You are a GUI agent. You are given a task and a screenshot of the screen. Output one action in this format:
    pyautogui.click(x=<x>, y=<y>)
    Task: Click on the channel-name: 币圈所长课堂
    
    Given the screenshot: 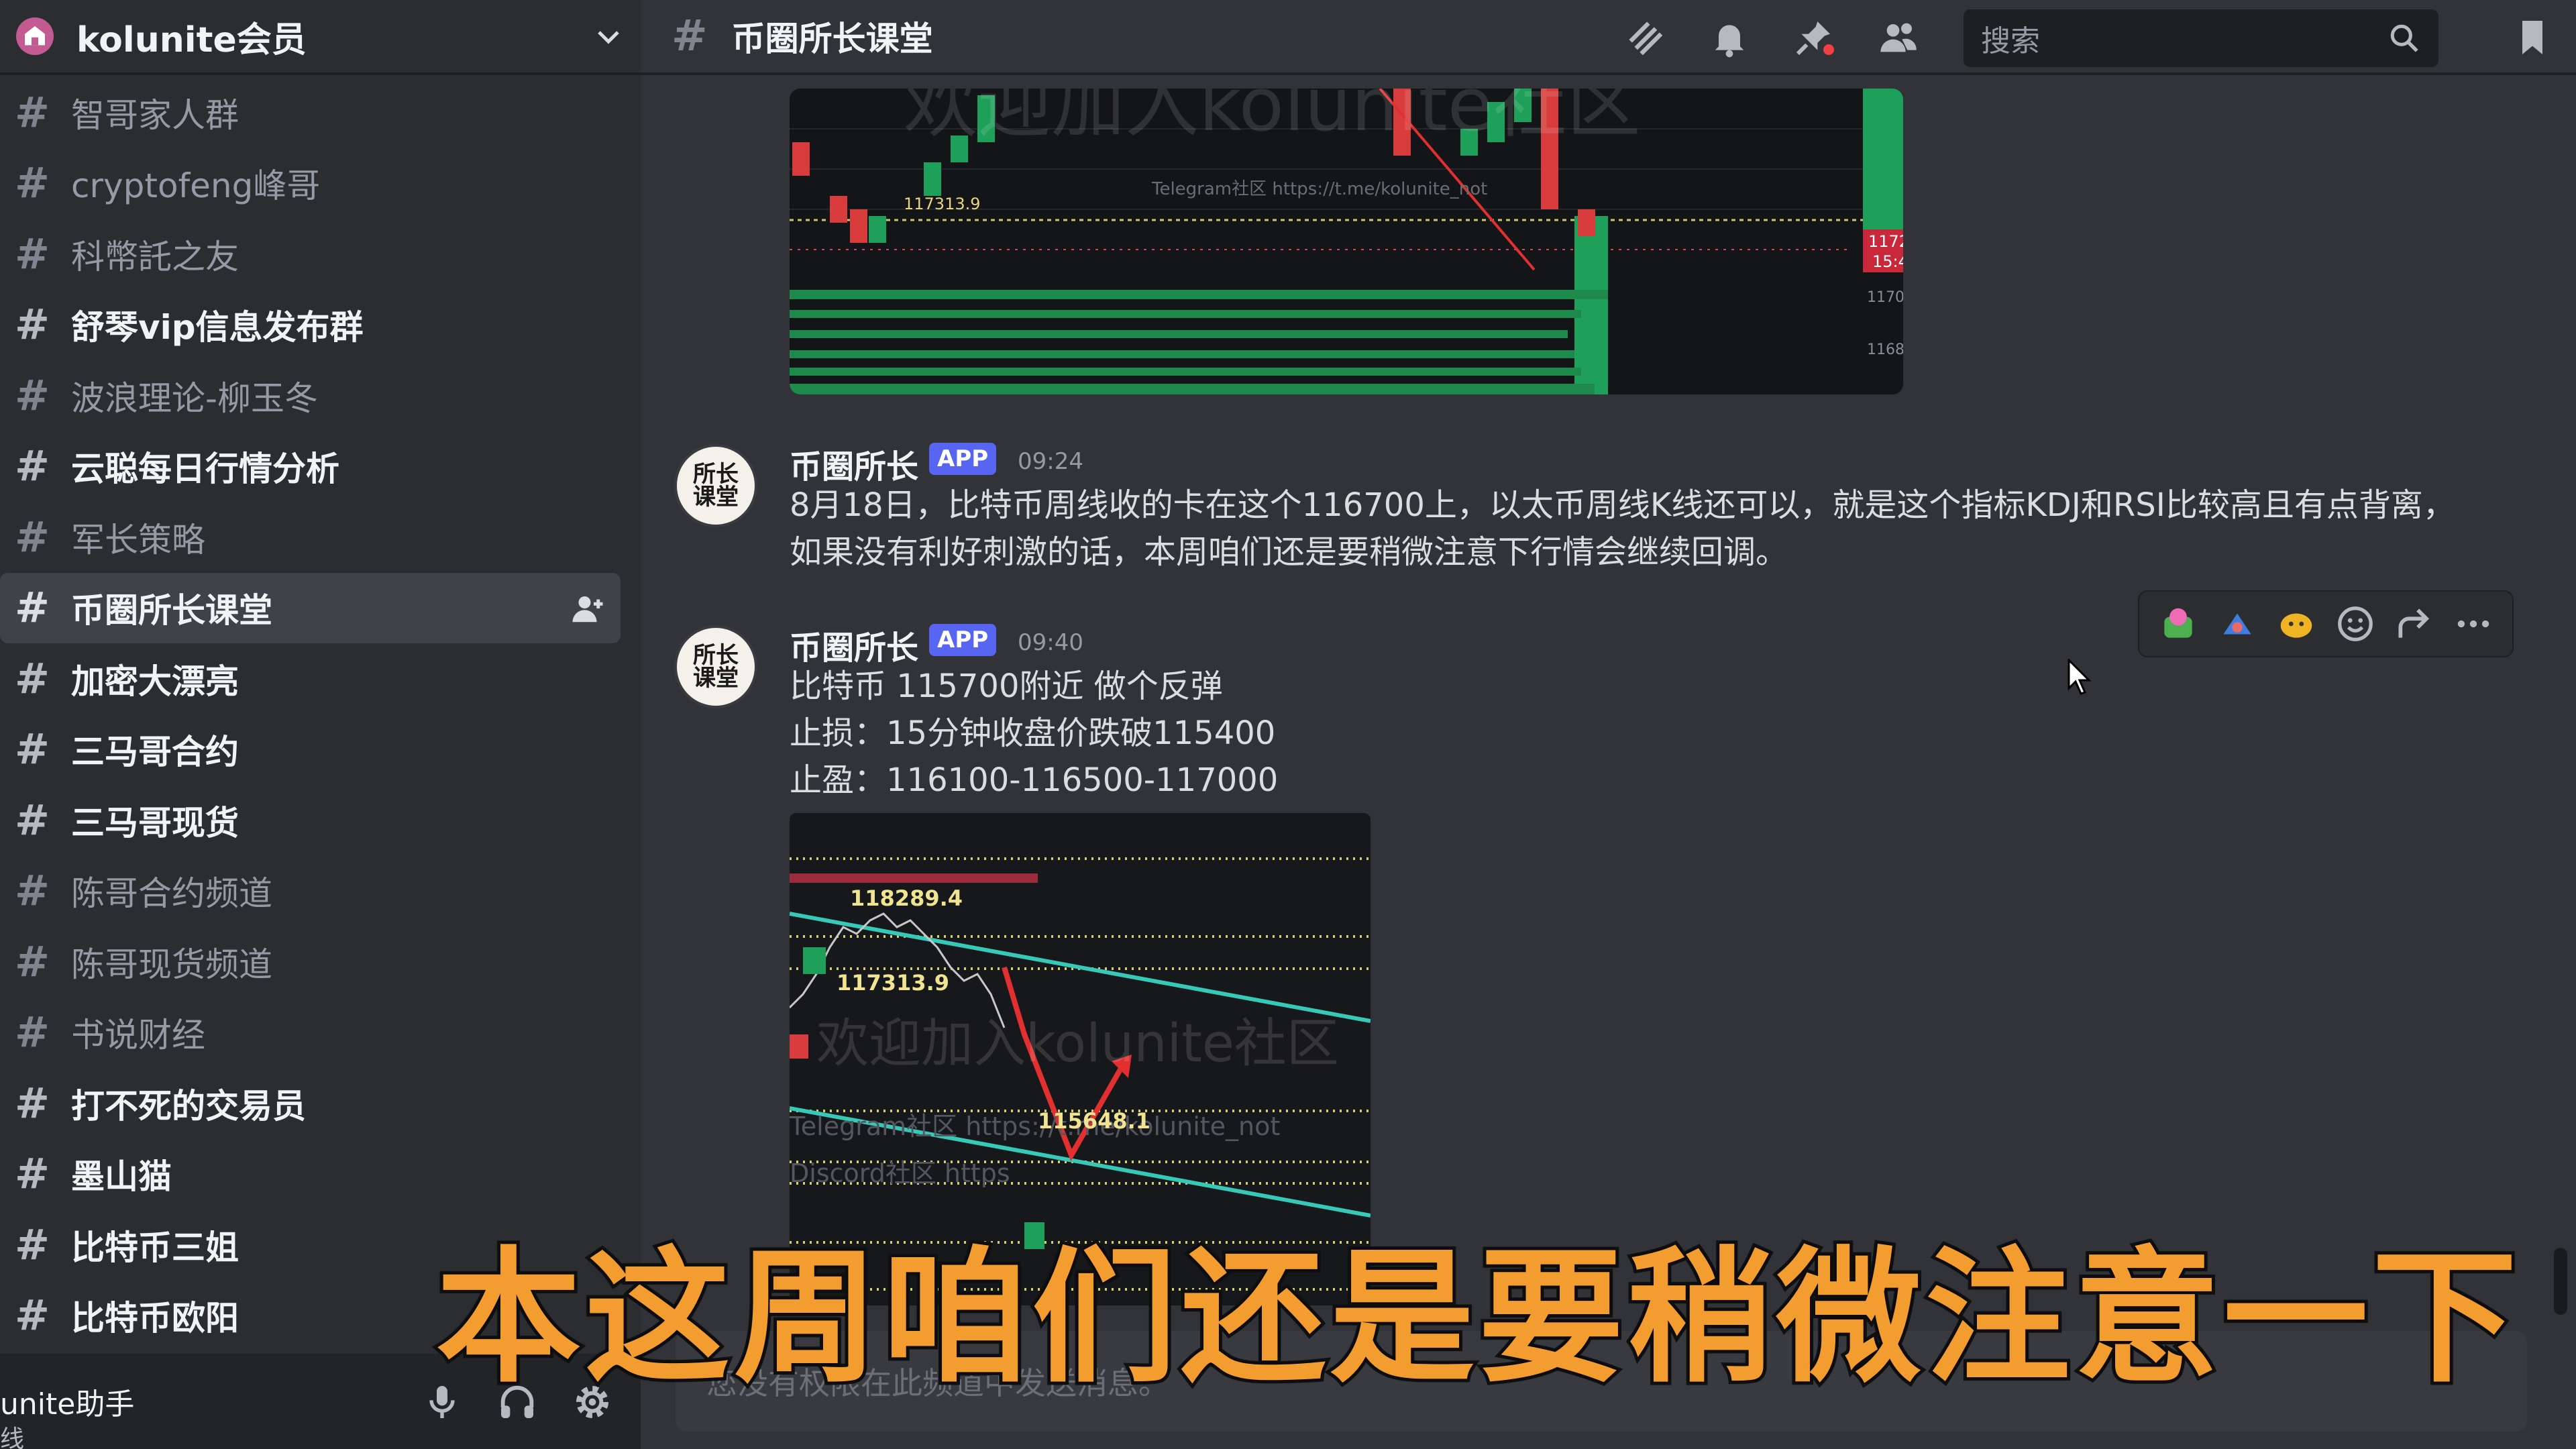 What is the action you would take?
    pyautogui.click(x=171, y=611)
    